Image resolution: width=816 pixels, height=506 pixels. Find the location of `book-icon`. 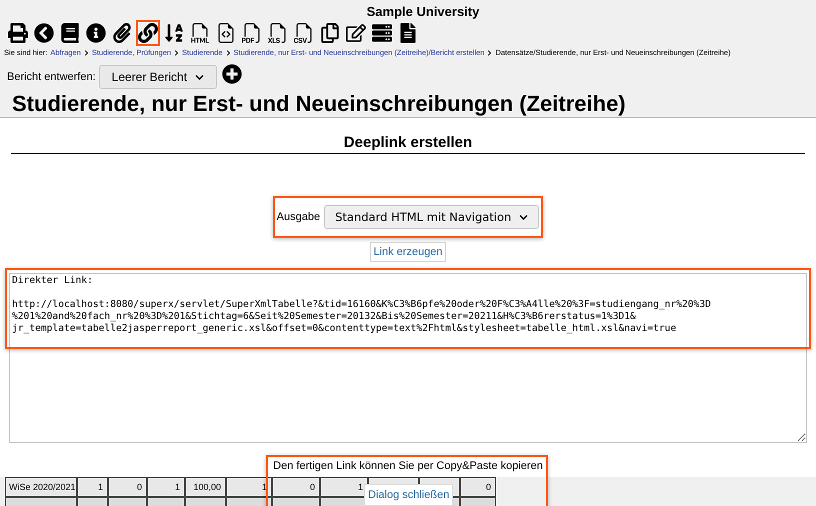

book-icon is located at coordinates (70, 33).